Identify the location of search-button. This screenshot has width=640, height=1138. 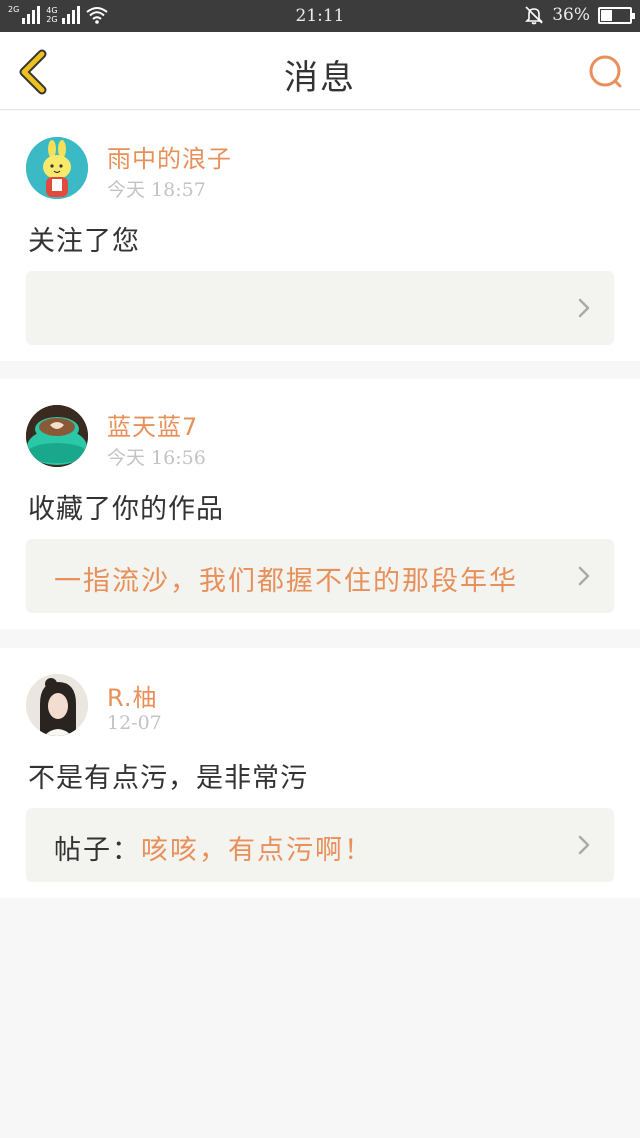
(606, 72).